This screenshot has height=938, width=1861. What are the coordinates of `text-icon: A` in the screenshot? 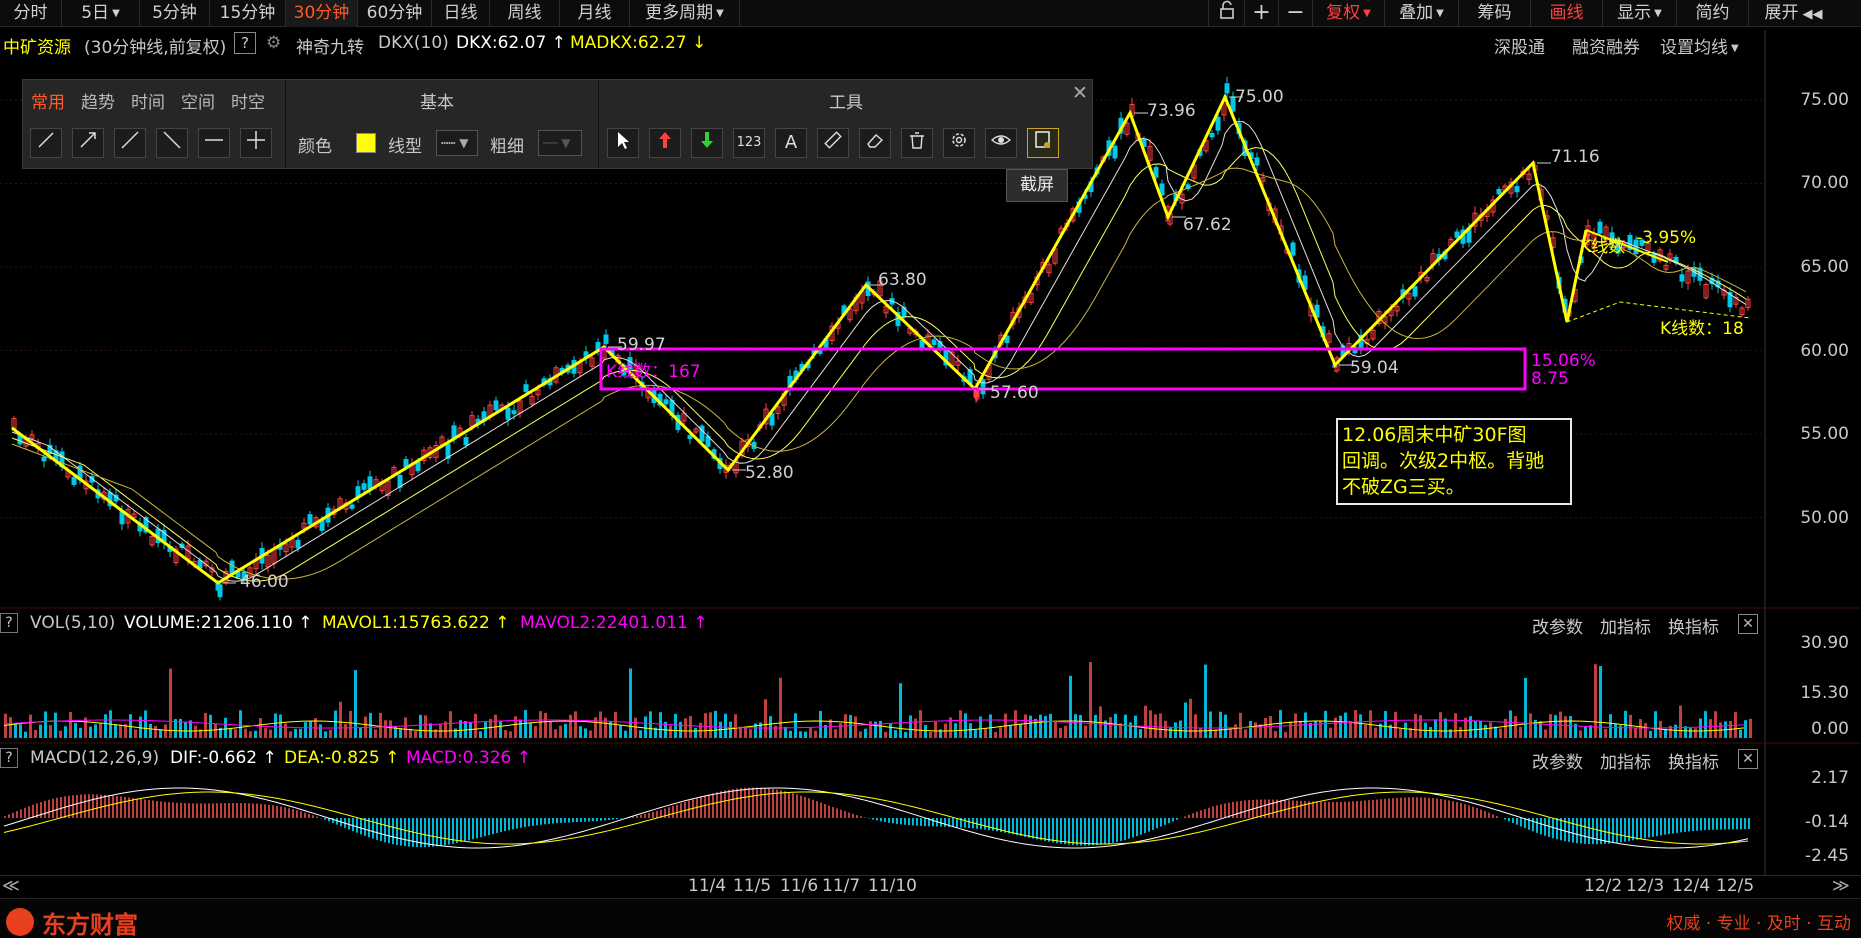 It's located at (791, 143).